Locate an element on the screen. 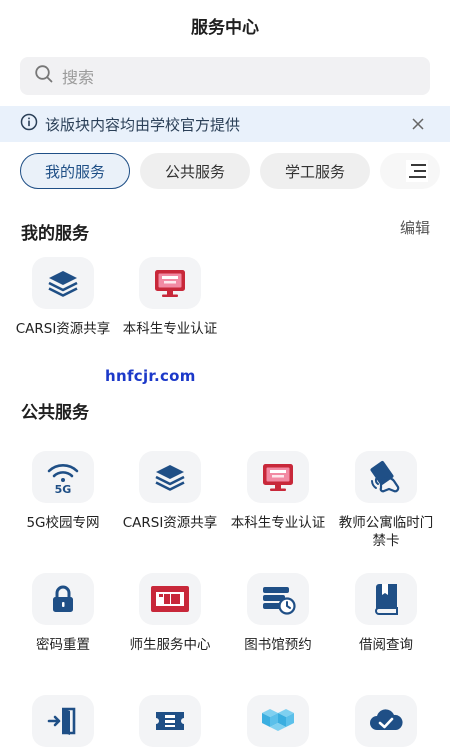 Image resolution: width=450 pixels, height=748 pixels. tab-my-services: 我的服务 is located at coordinates (75, 171).